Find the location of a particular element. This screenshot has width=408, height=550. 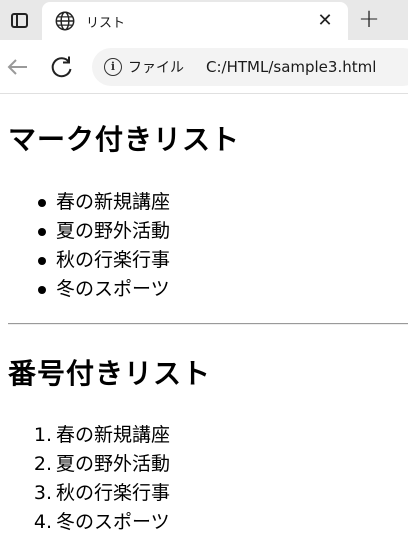

unordered-list-heading: マーク付きリスト is located at coordinates (124, 139).